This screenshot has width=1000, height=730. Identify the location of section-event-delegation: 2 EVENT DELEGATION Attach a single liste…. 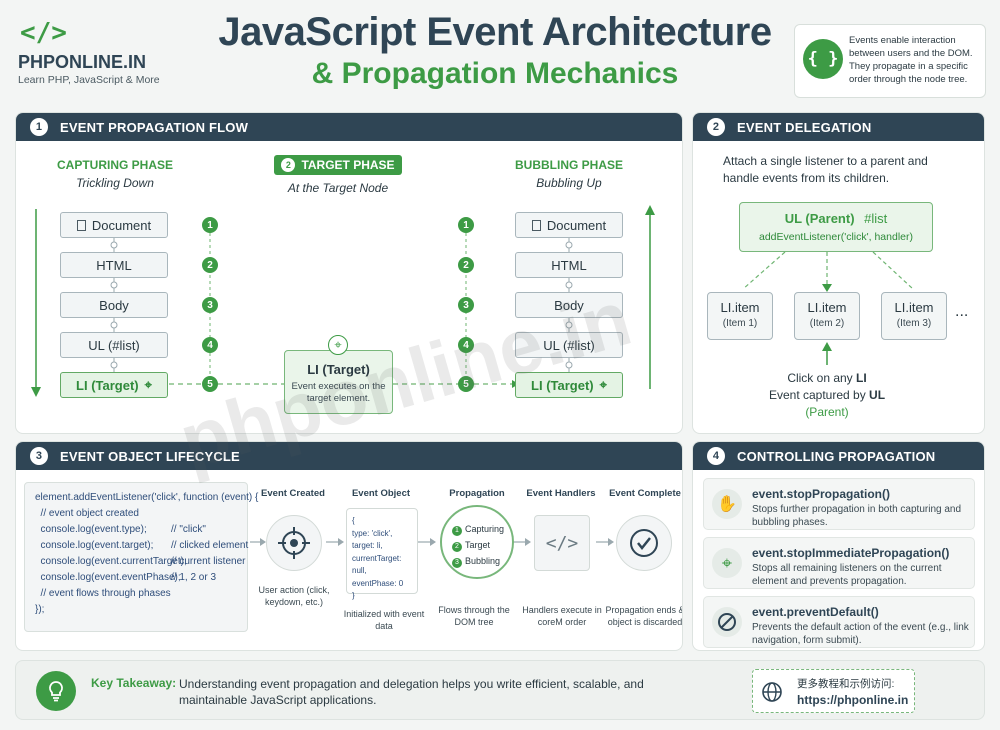
(838, 273).